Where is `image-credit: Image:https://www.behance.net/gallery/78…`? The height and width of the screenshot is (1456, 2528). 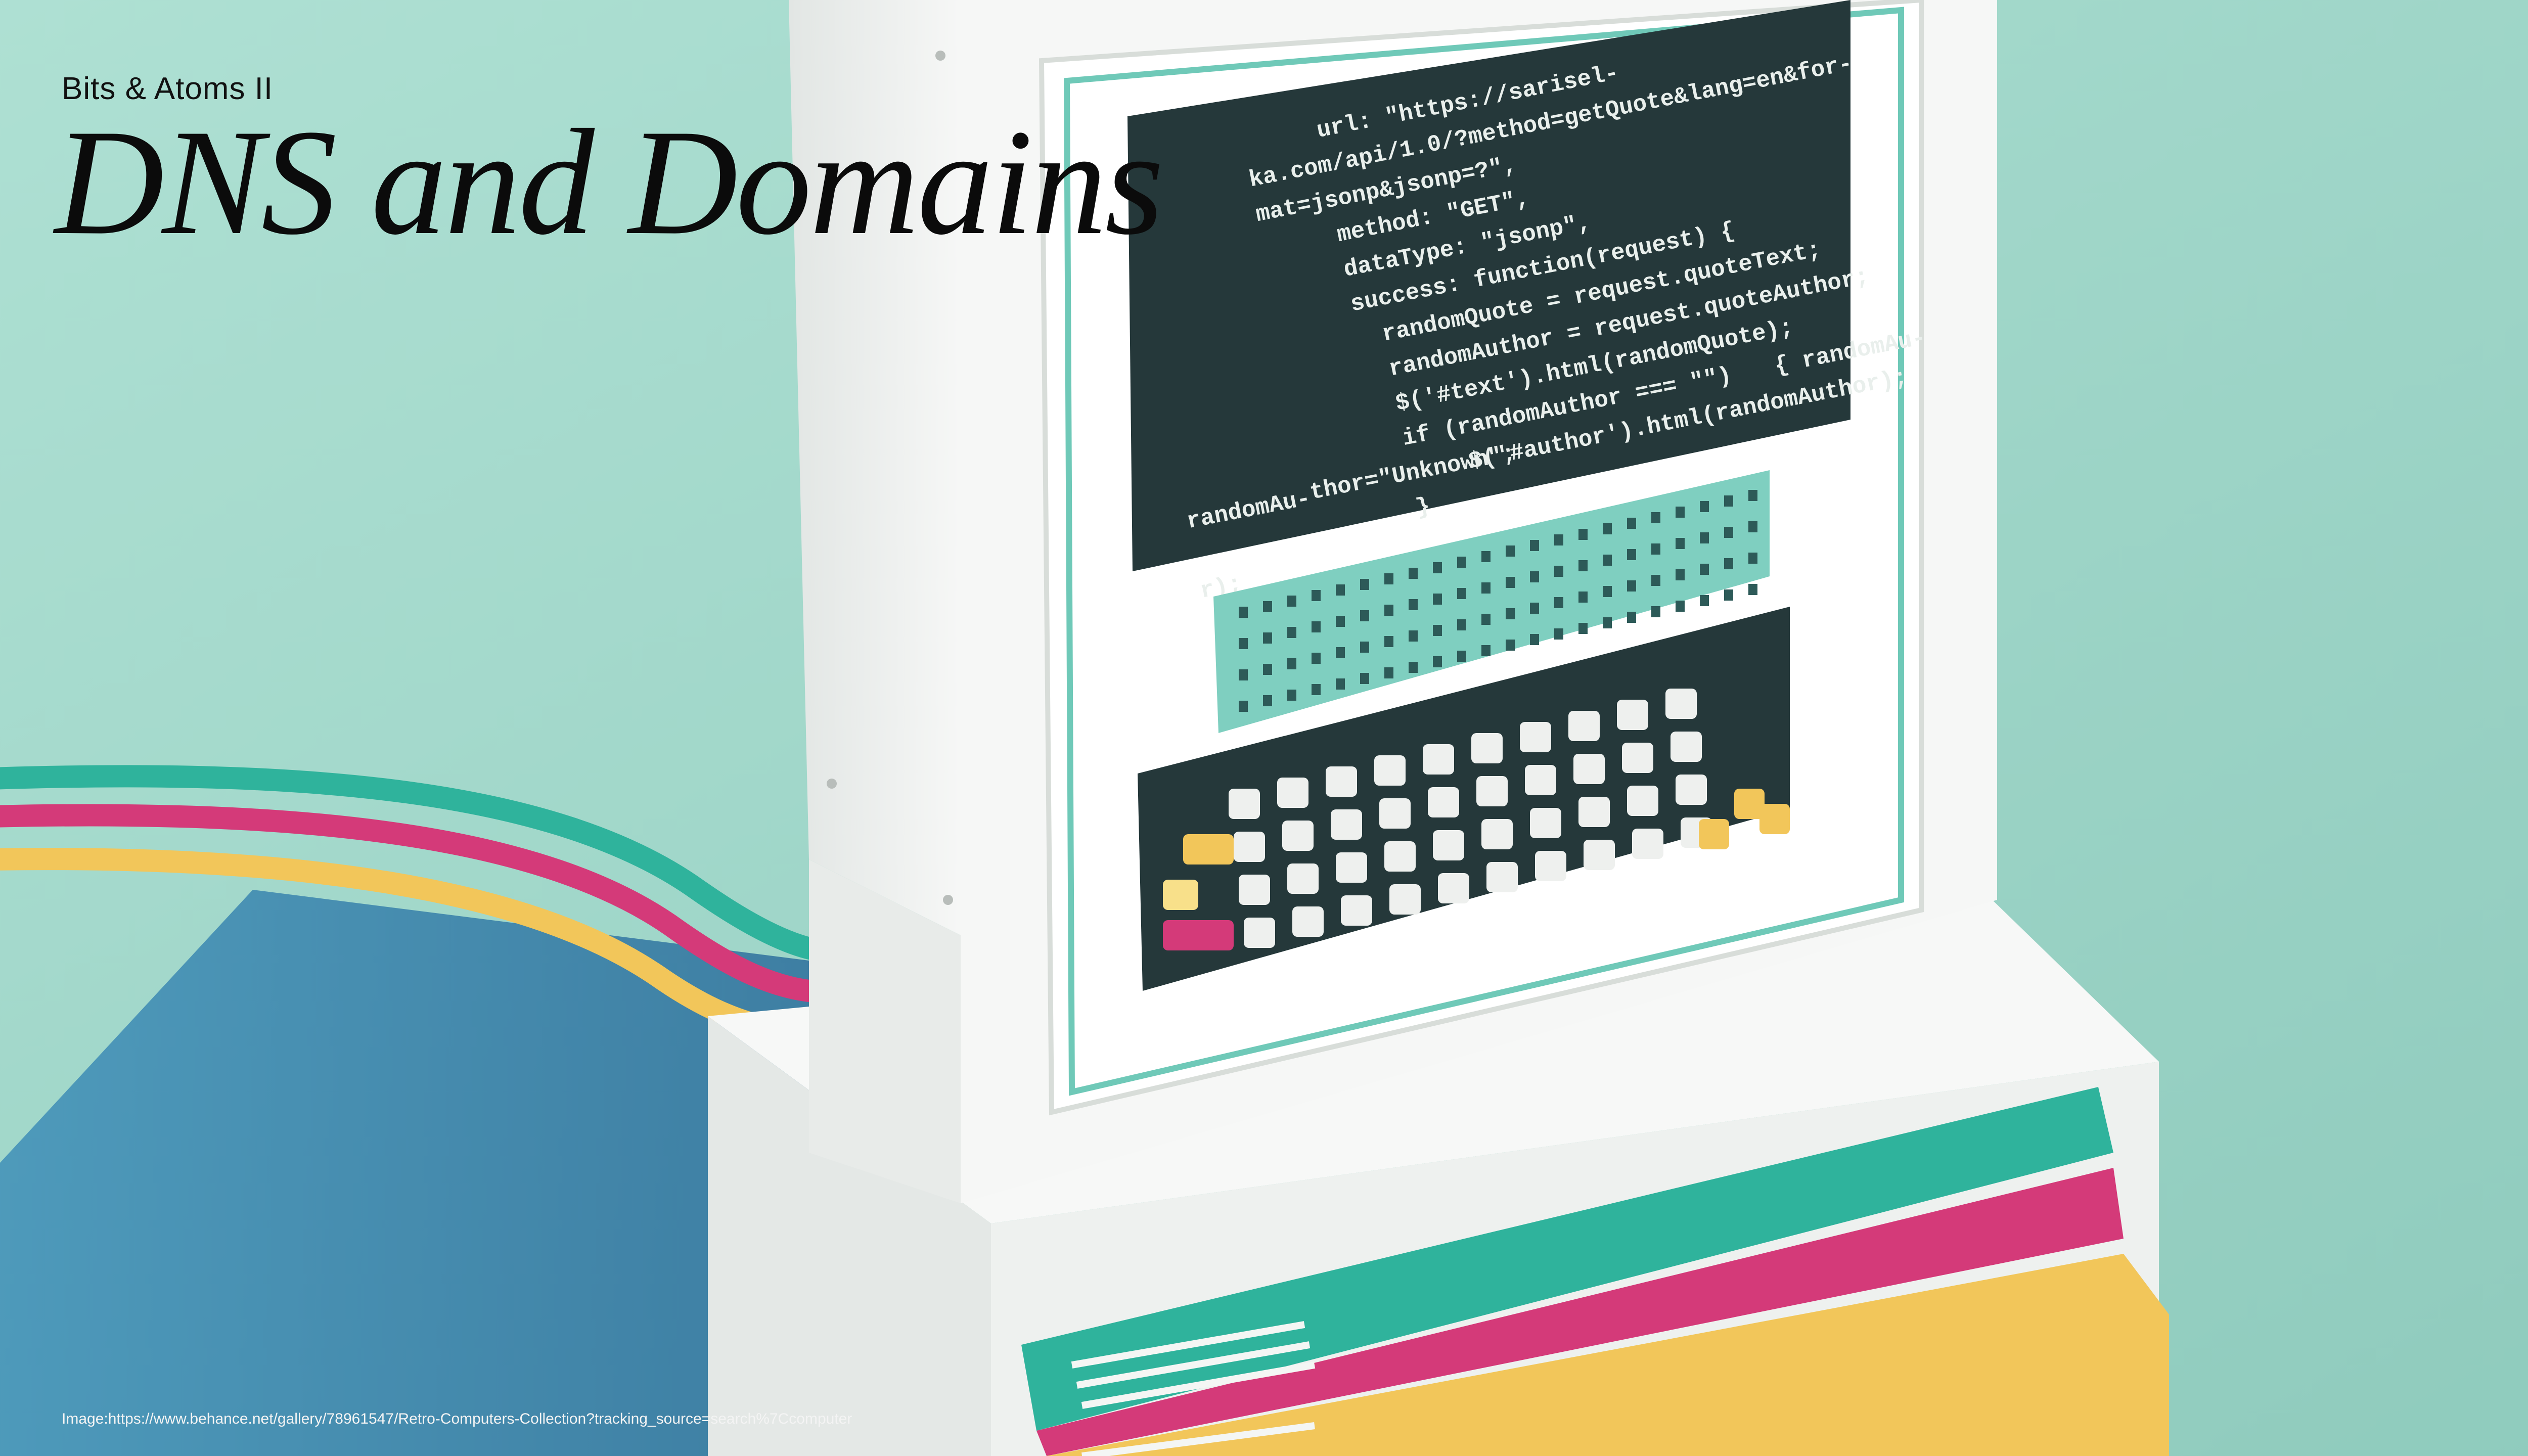
image-credit: Image:https://www.behance.net/gallery/78… is located at coordinates (457, 1418).